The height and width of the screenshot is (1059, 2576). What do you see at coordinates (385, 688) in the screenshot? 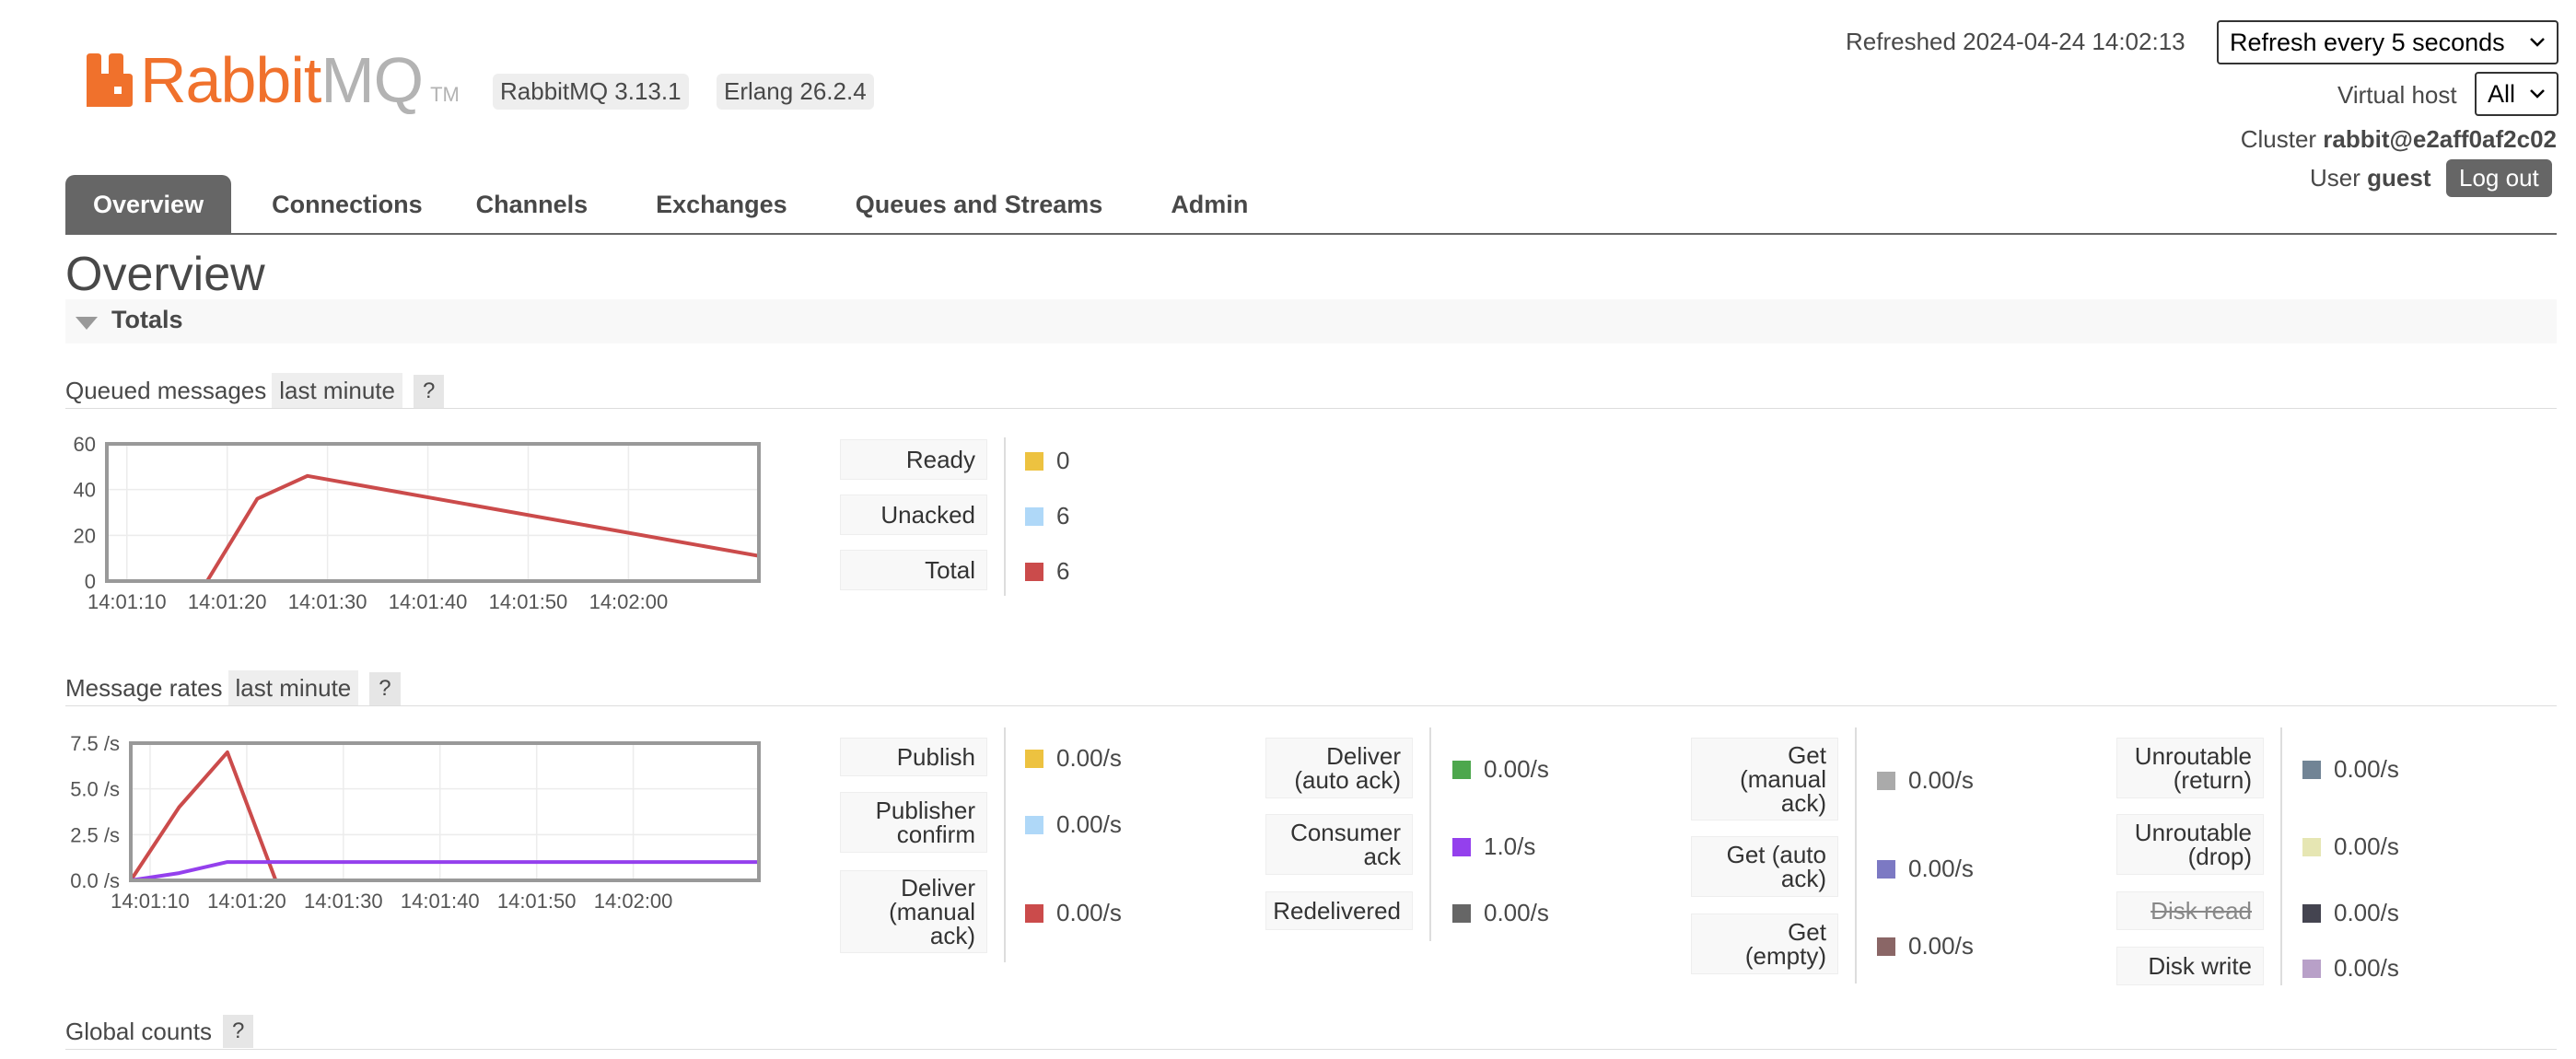
I see `rates-help-button: ?` at bounding box center [385, 688].